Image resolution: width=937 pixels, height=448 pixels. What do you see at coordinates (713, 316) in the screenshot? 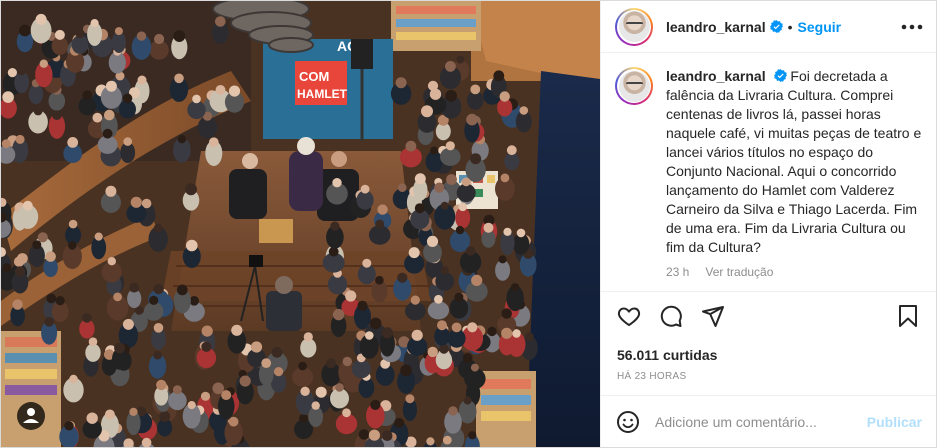
I see `share-icon` at bounding box center [713, 316].